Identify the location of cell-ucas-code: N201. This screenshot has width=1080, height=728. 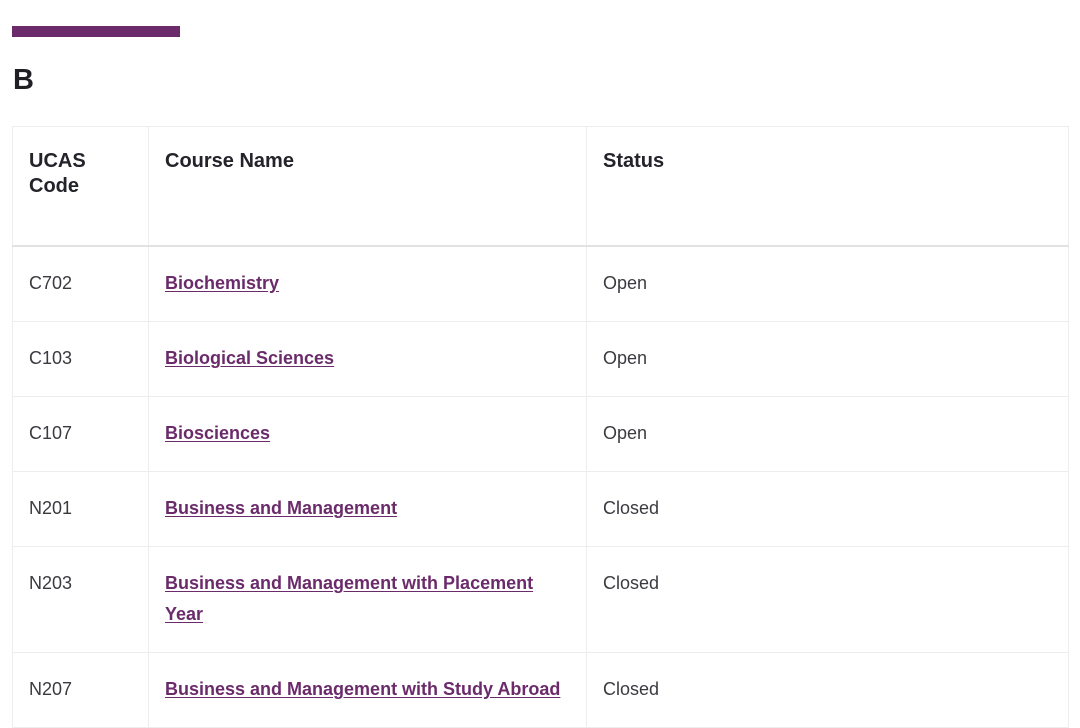
(80, 509).